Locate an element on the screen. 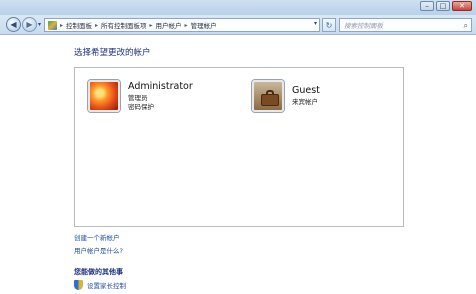 Image resolution: width=476 pixels, height=294 pixels. account-type: 来宾帐户 is located at coordinates (305, 102).